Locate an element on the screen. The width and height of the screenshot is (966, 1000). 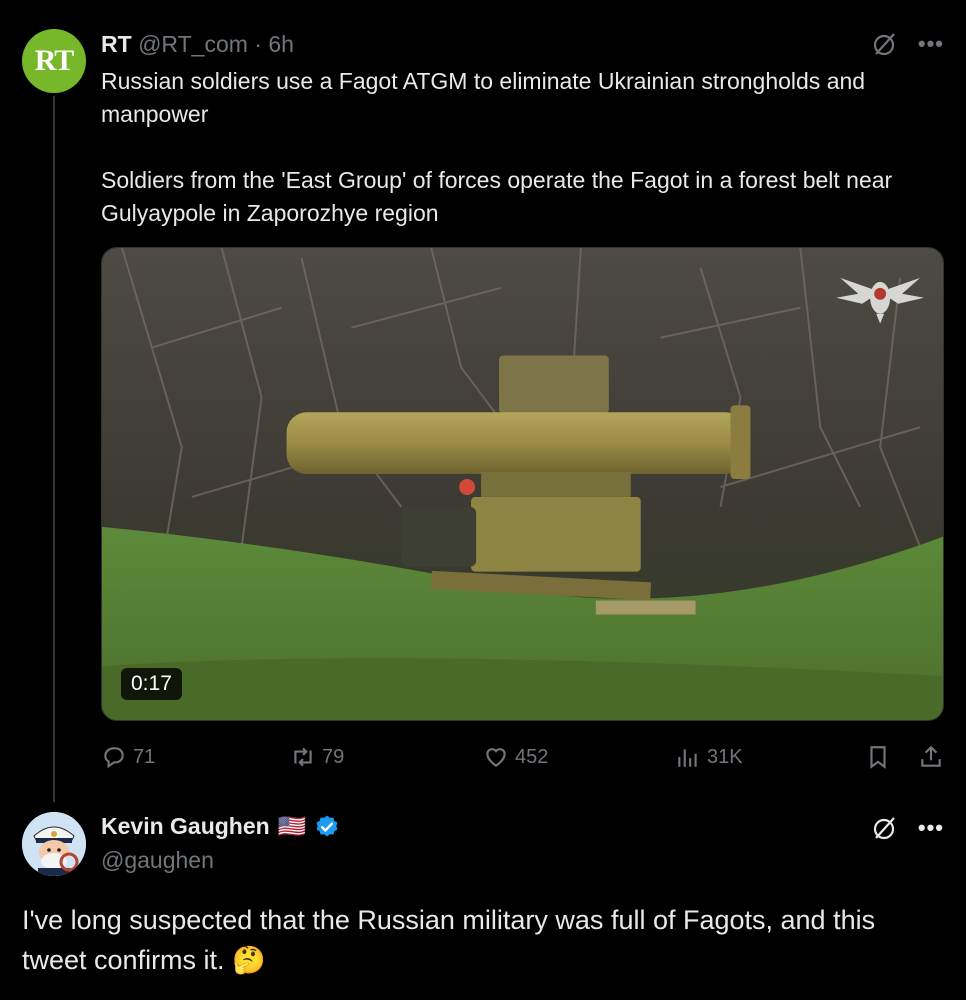
views-button: 31K is located at coordinates (709, 757).